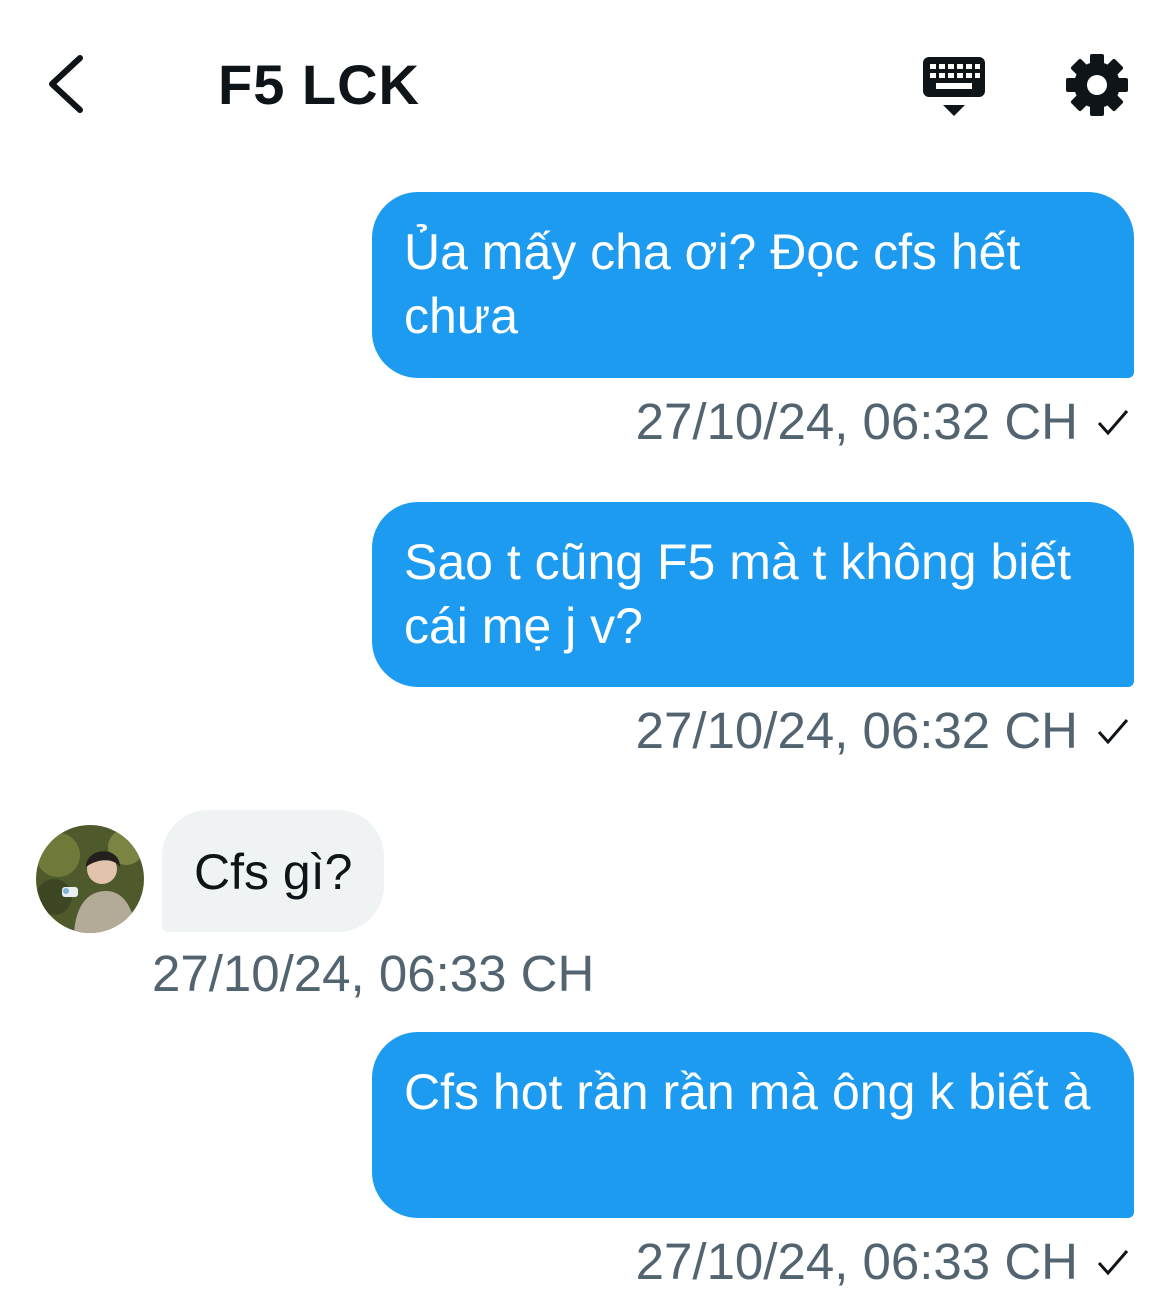 This screenshot has height=1300, width=1170. What do you see at coordinates (585, 85) in the screenshot?
I see `conversation-header: F5 LCK` at bounding box center [585, 85].